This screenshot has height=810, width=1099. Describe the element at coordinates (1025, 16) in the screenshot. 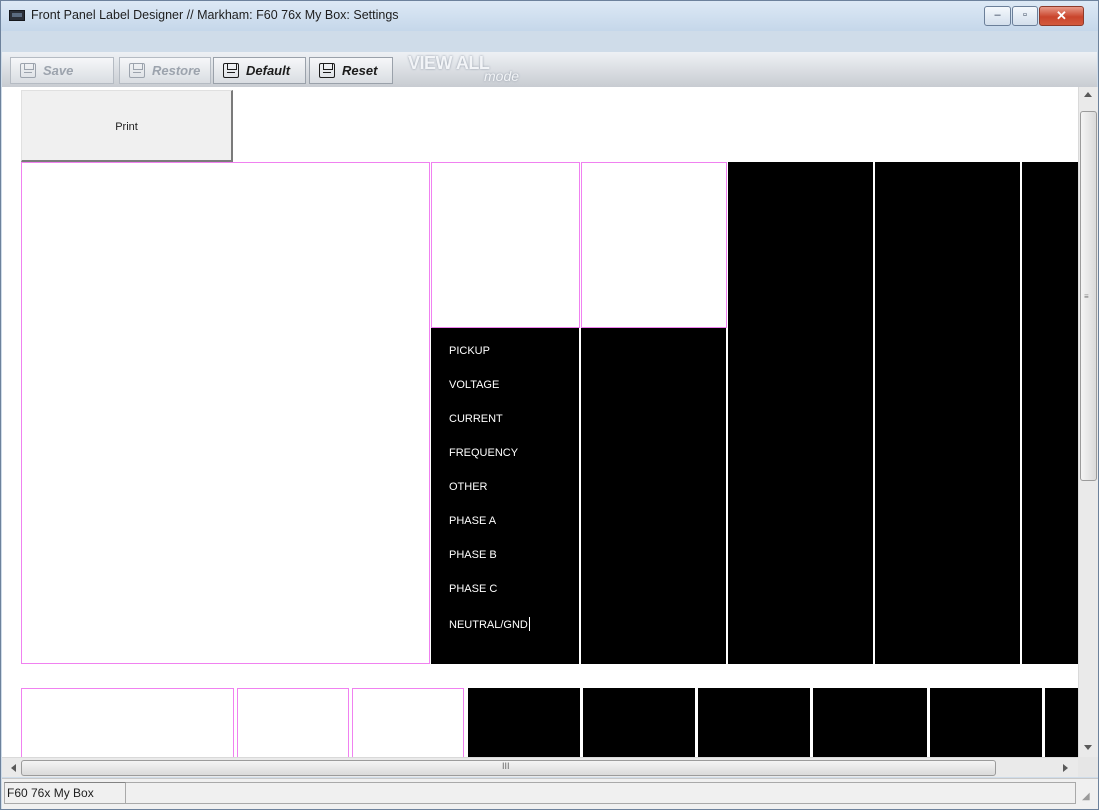

I see `maximize-button: ▫` at that location.